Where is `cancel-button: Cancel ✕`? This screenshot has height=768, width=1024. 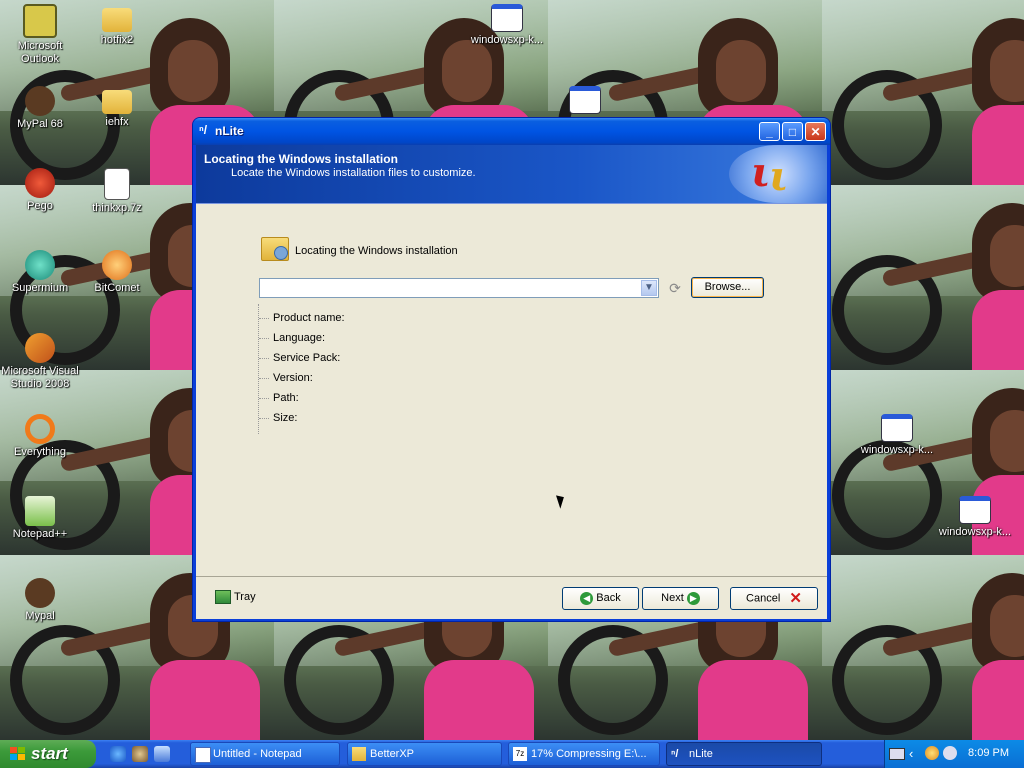 cancel-button: Cancel ✕ is located at coordinates (774, 598).